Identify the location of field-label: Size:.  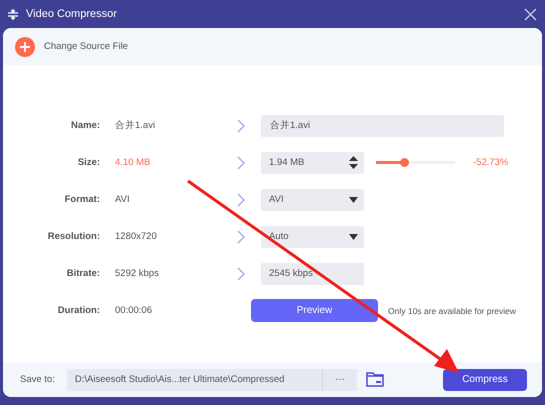
(88, 162).